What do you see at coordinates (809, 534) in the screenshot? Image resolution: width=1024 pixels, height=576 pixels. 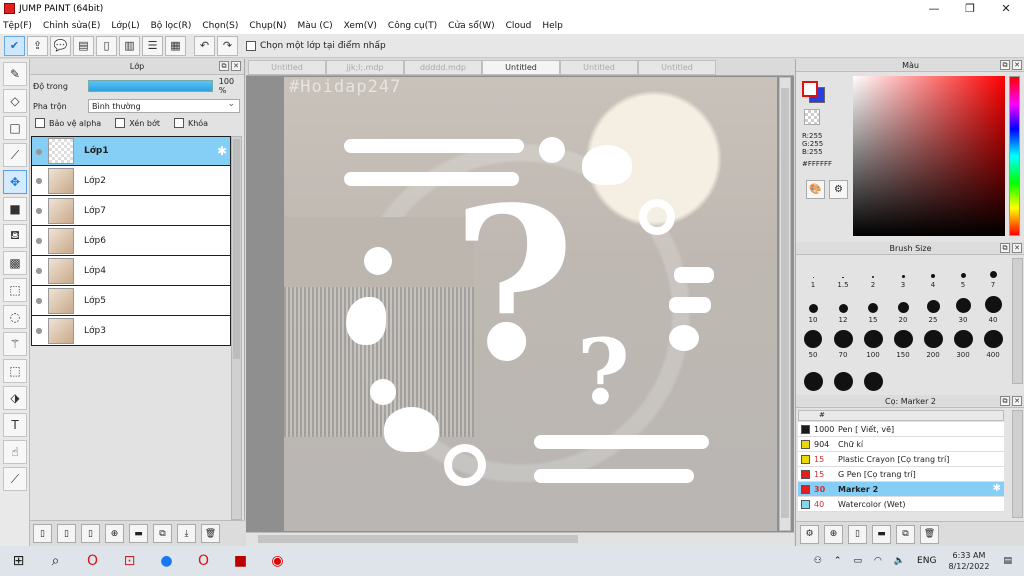 I see `brush-settings-icon: ⚙` at bounding box center [809, 534].